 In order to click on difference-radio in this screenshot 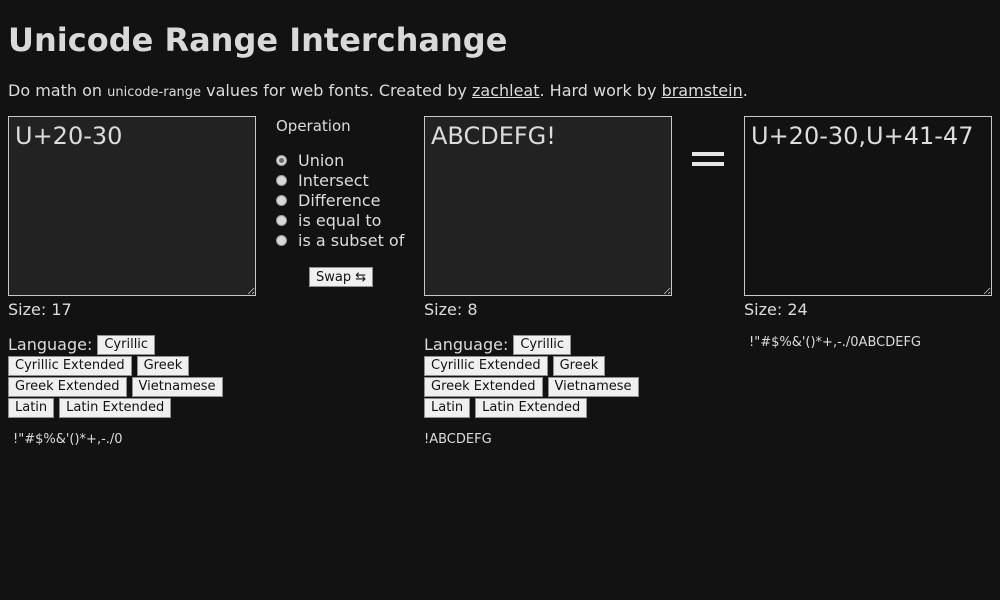, I will do `click(281, 200)`.